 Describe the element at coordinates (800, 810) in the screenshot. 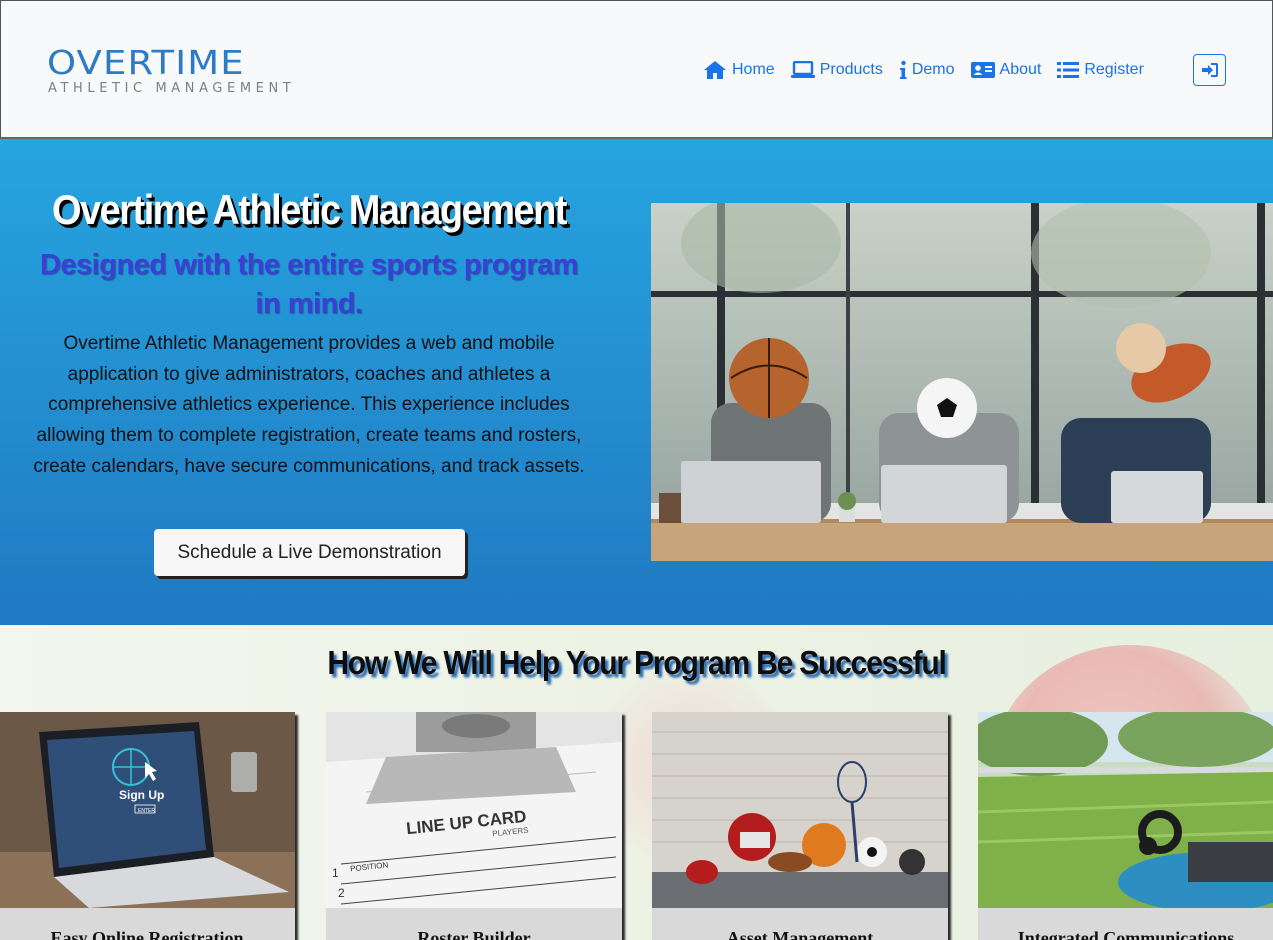

I see `asset-management-image` at that location.